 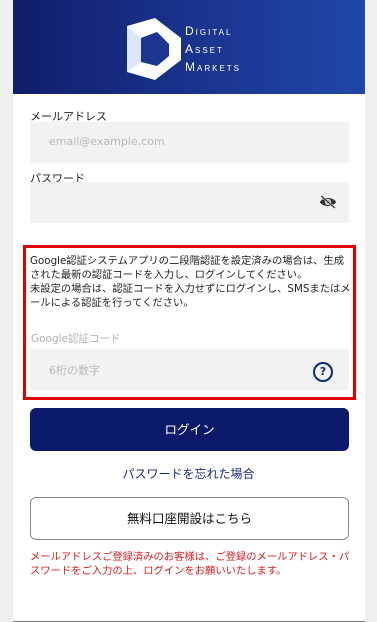 I want to click on login-button: ログイン, so click(x=189, y=429).